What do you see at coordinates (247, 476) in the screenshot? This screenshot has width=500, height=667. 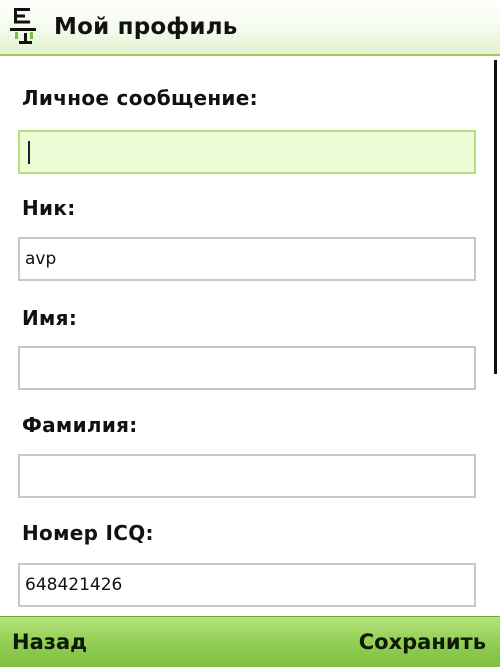 I see `last-name-field` at bounding box center [247, 476].